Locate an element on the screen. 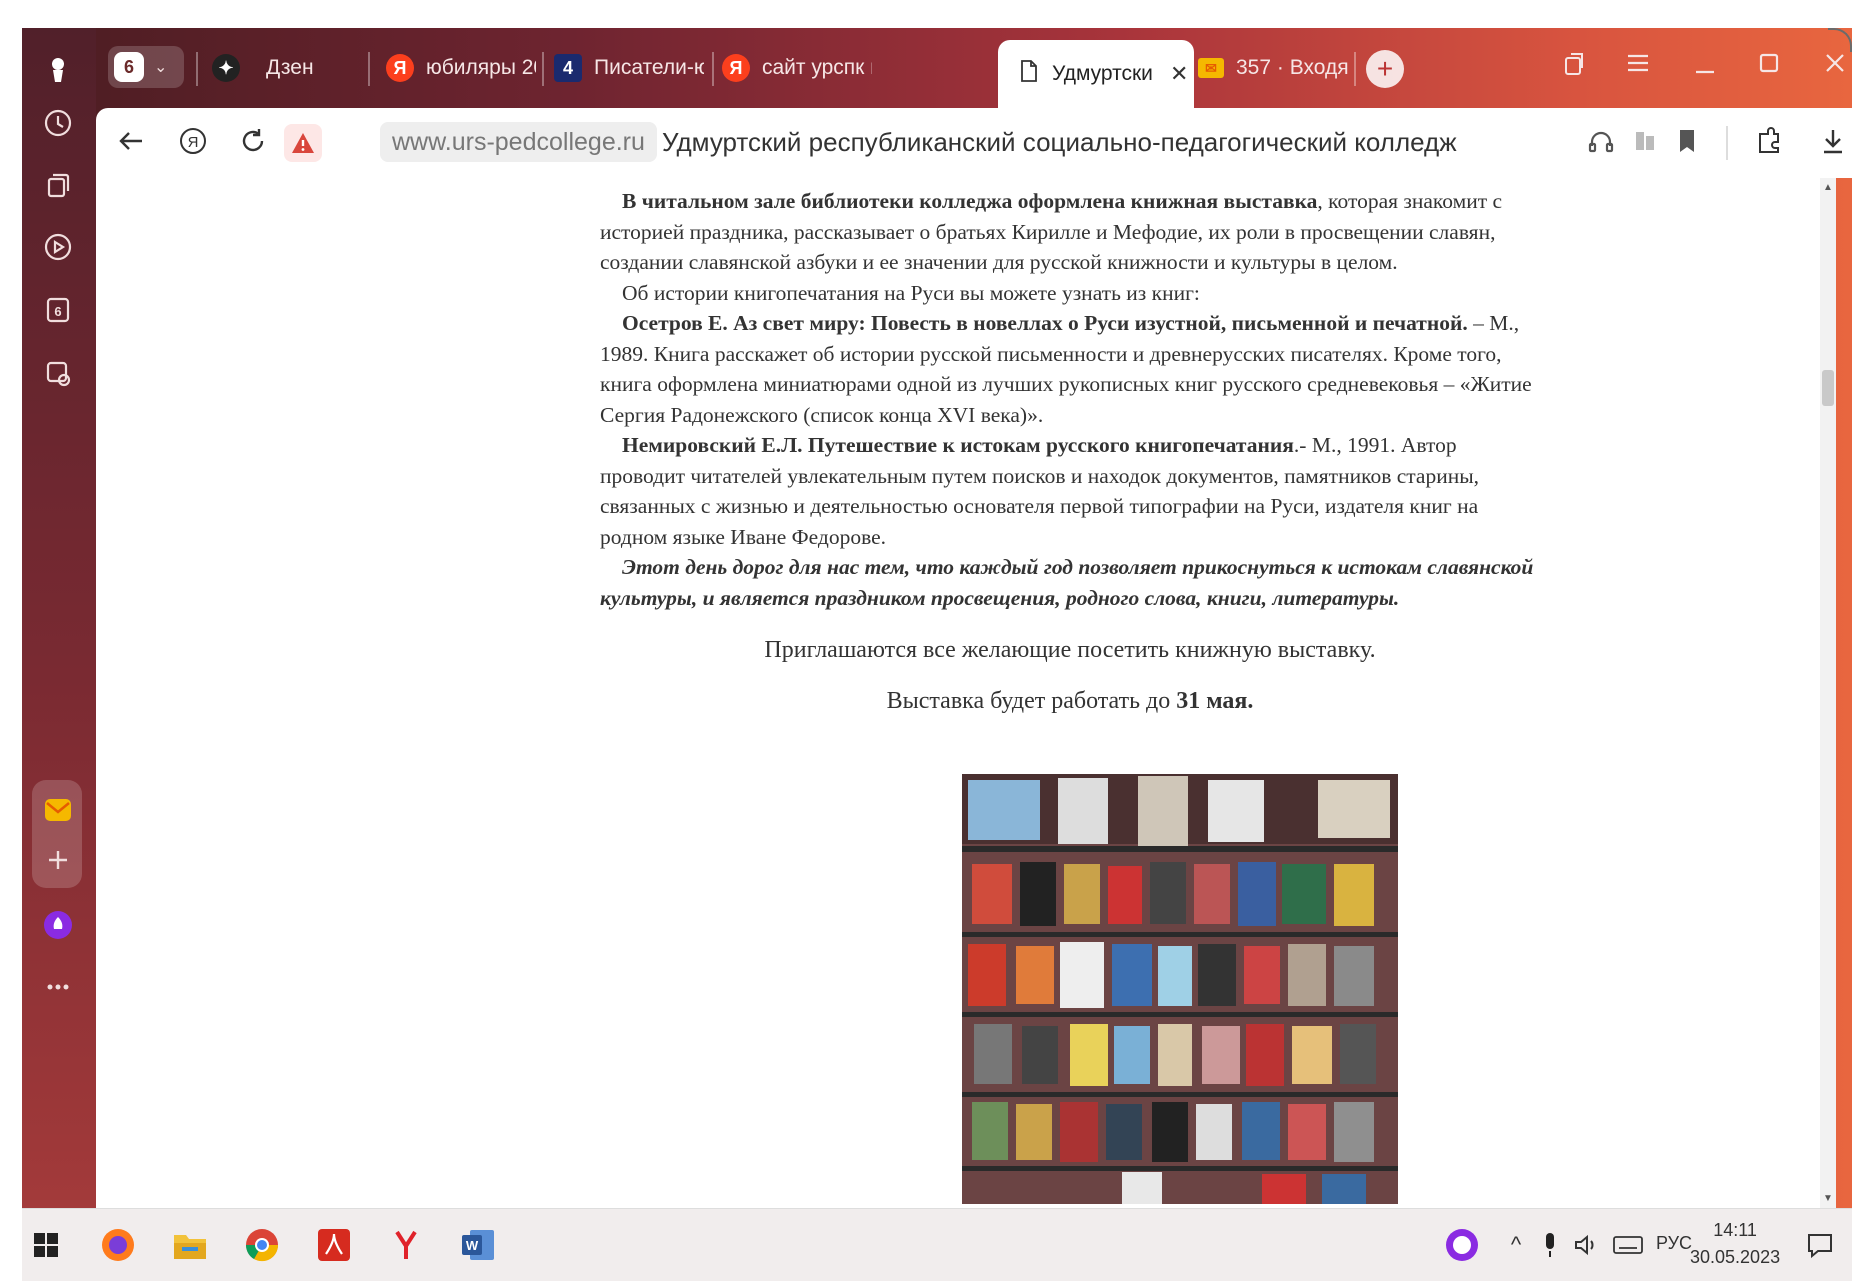 The height and width of the screenshot is (1281, 1852). page-icon is located at coordinates (1029, 74).